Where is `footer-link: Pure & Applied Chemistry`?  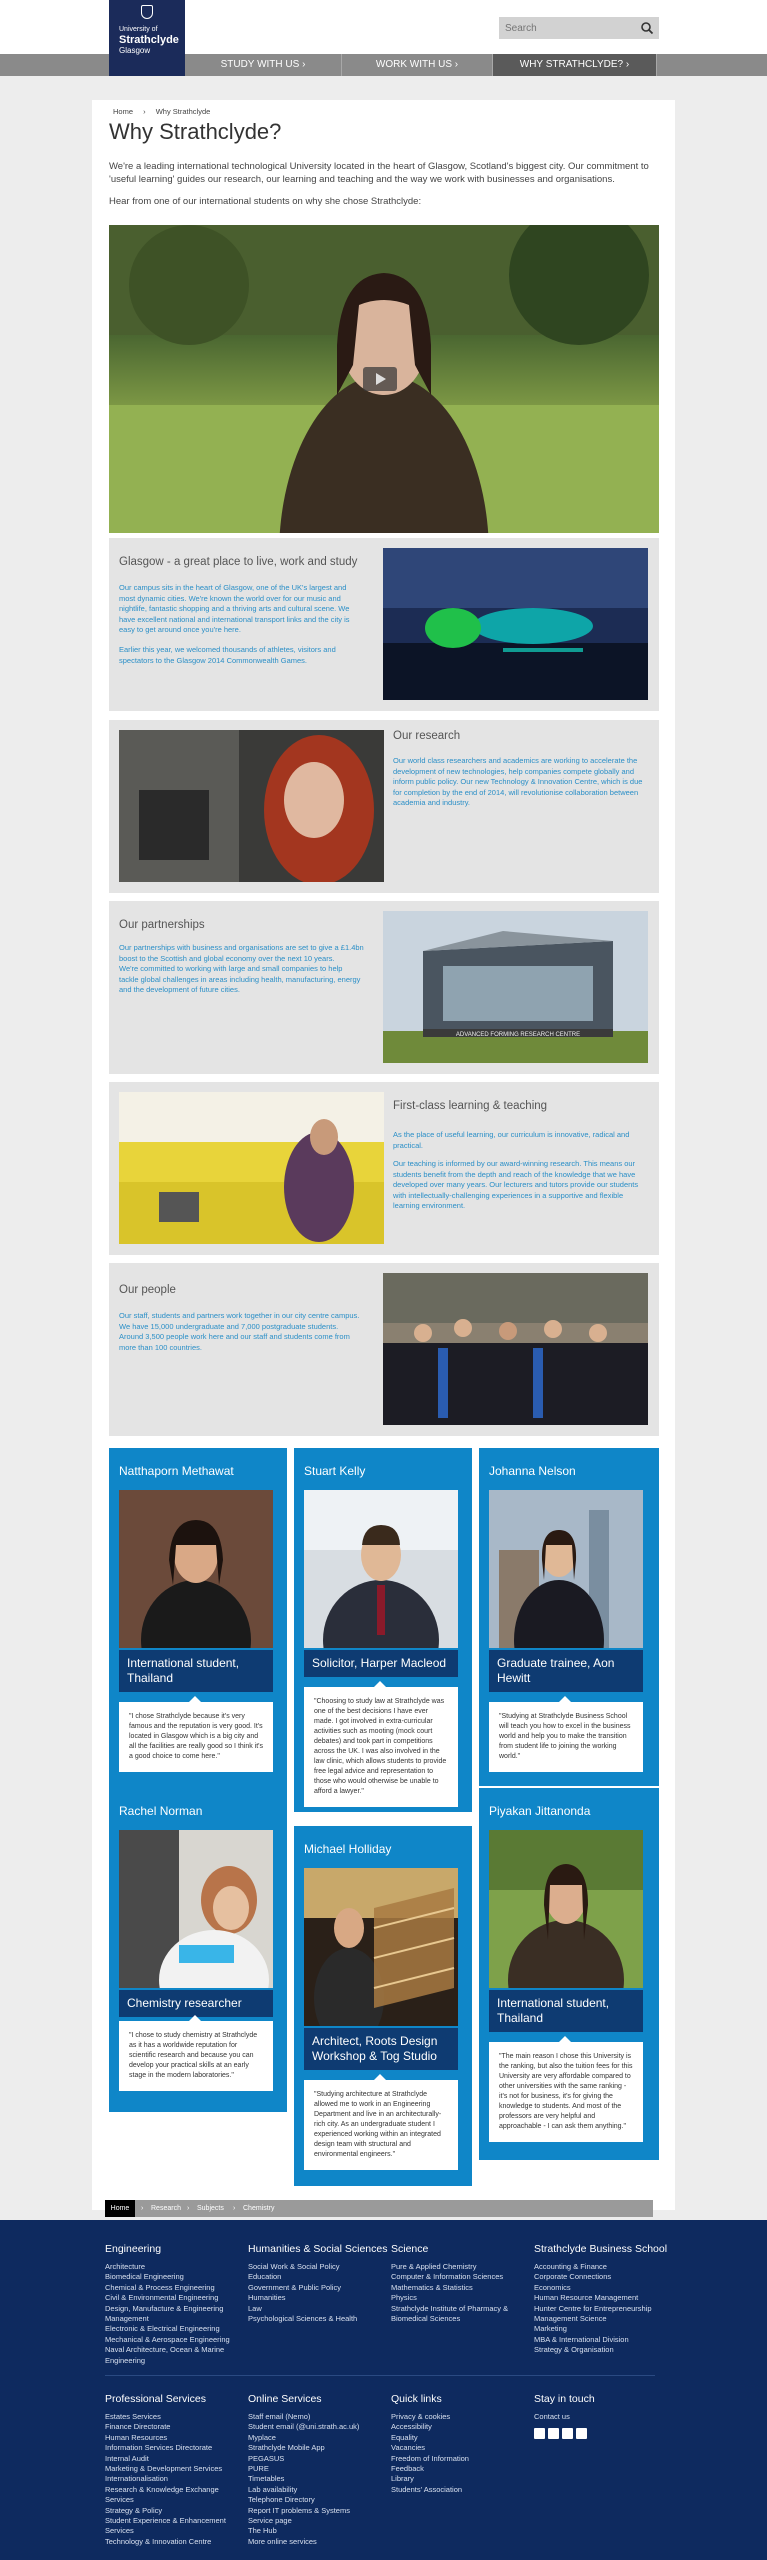 footer-link: Pure & Applied Chemistry is located at coordinates (461, 2267).